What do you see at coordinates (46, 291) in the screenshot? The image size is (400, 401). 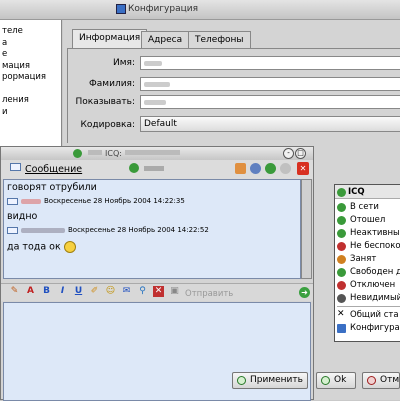 I see `bold-icon: B` at bounding box center [46, 291].